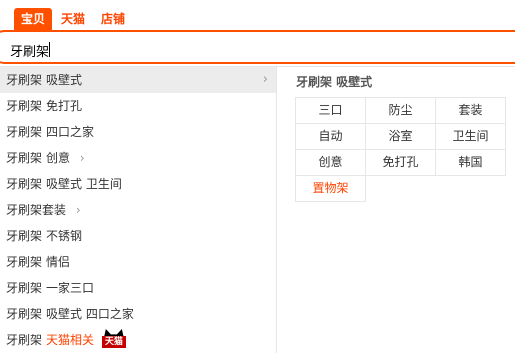  What do you see at coordinates (113, 342) in the screenshot?
I see `tmall-badge-label: 天猫` at bounding box center [113, 342].